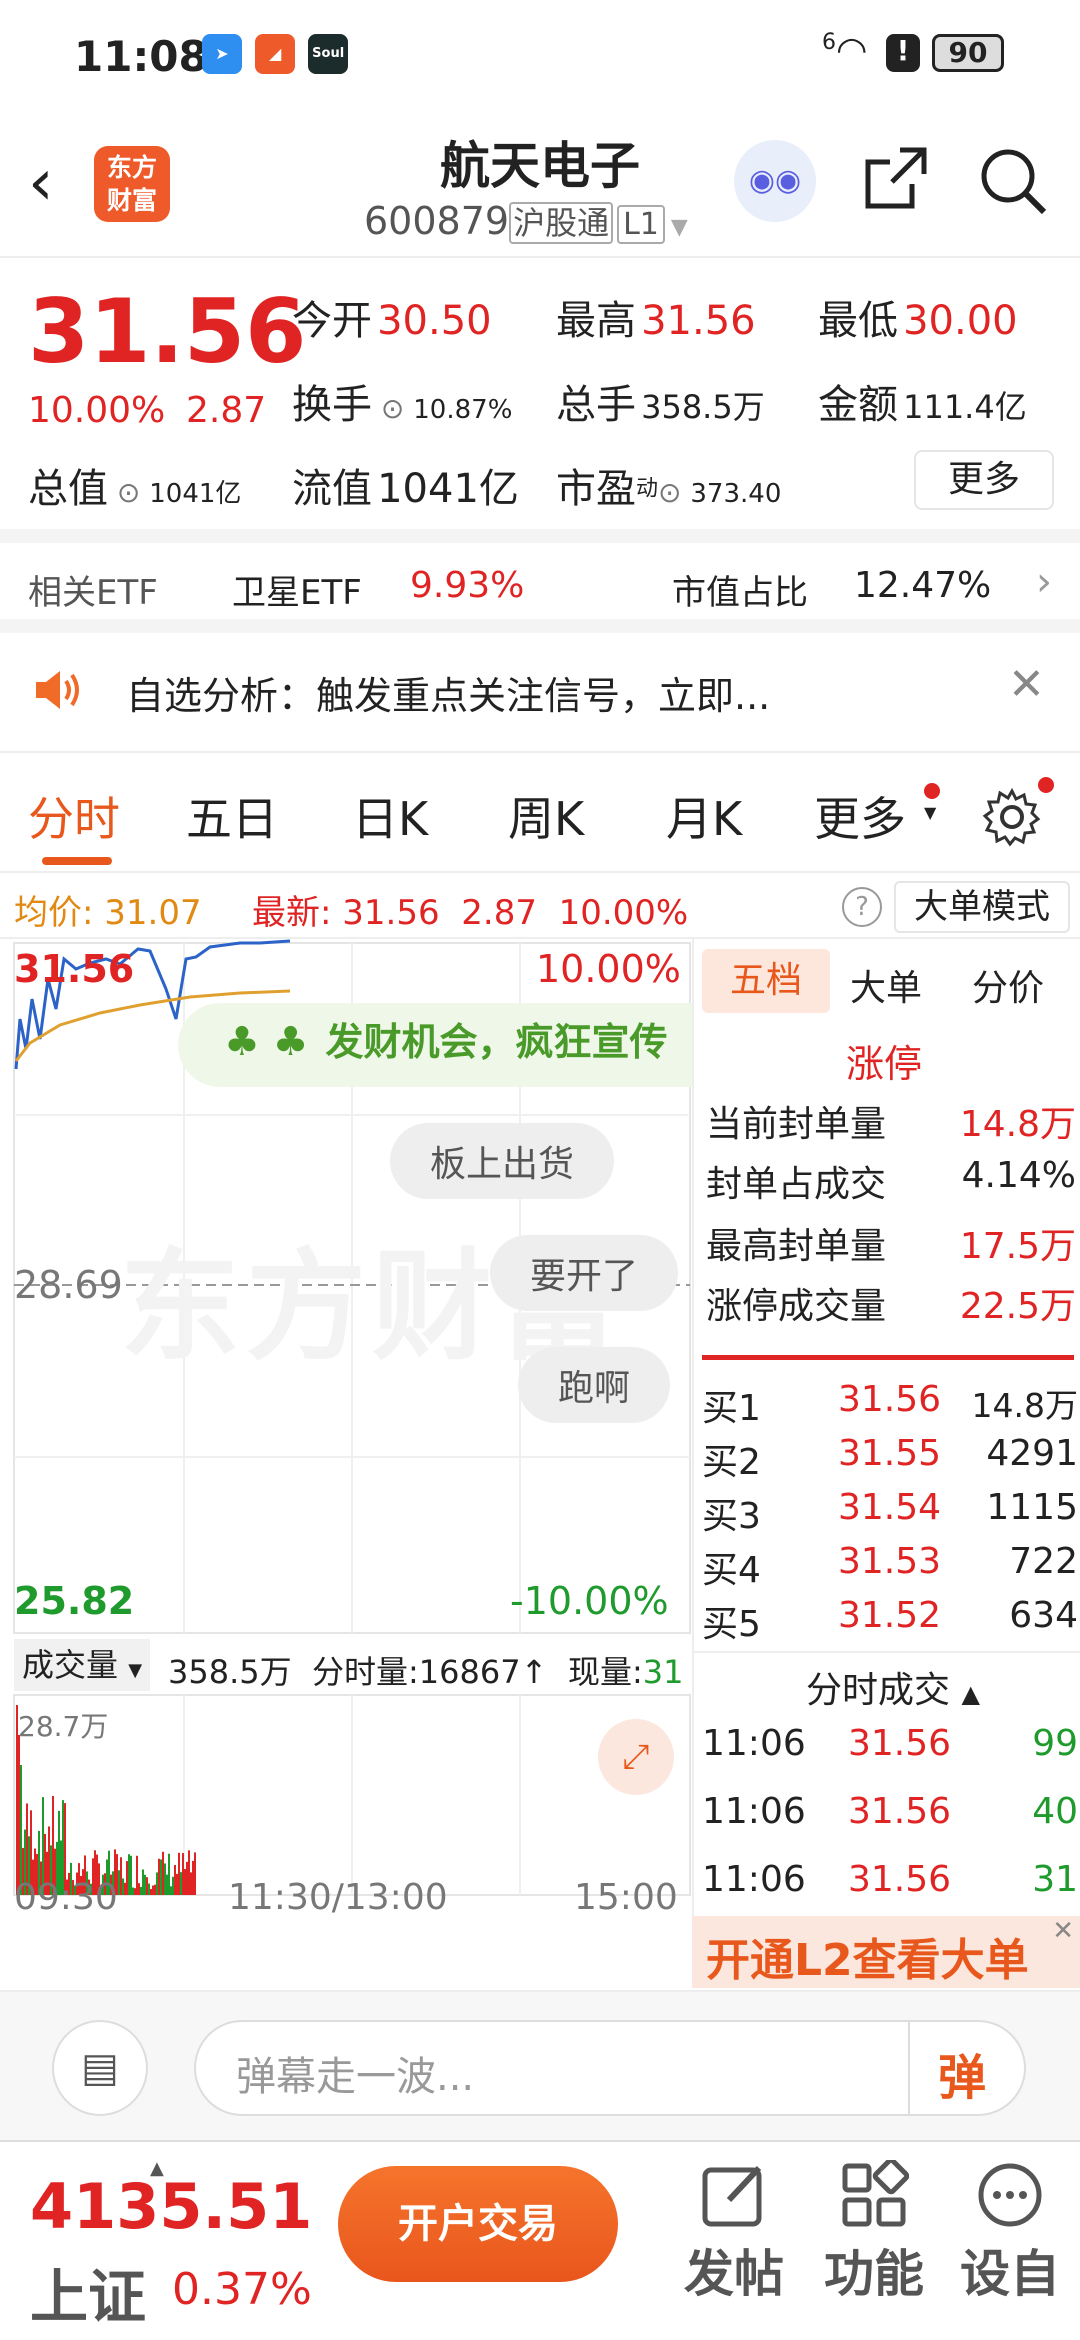  Describe the element at coordinates (884, 1064) in the screenshot. I see `limit-up-label: 涨停` at that location.